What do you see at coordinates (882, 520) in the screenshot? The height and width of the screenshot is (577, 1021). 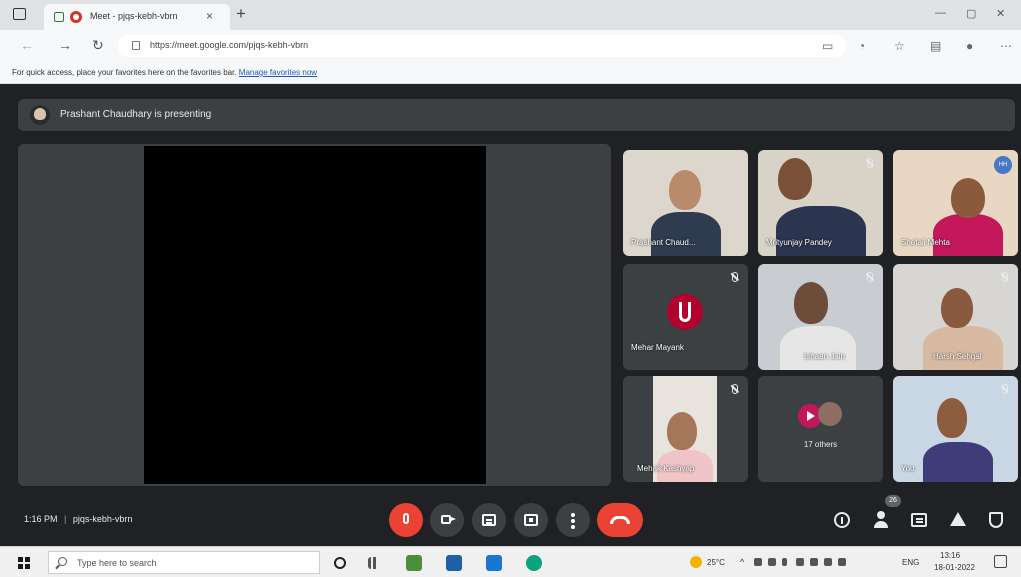 I see `people-icon` at bounding box center [882, 520].